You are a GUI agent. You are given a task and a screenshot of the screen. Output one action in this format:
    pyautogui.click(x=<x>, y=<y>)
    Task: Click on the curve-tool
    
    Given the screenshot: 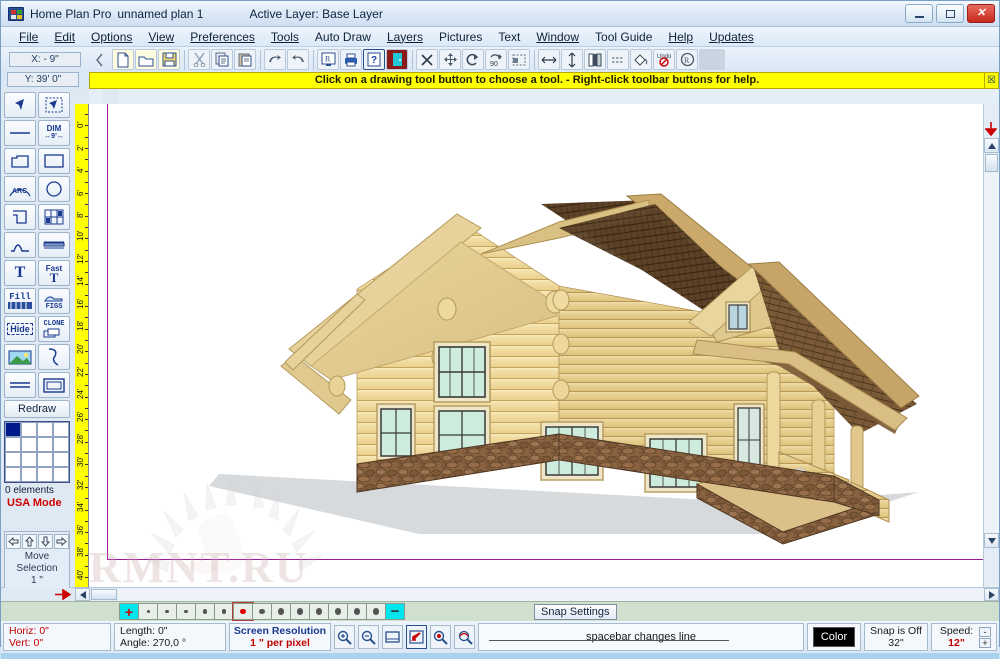 What is the action you would take?
    pyautogui.click(x=20, y=245)
    